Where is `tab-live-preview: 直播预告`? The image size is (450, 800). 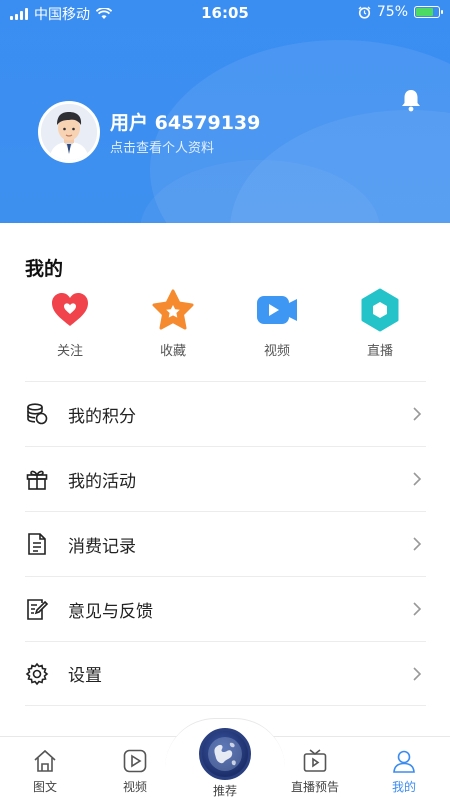
tab-live-preview: 直播预告 is located at coordinates (315, 771).